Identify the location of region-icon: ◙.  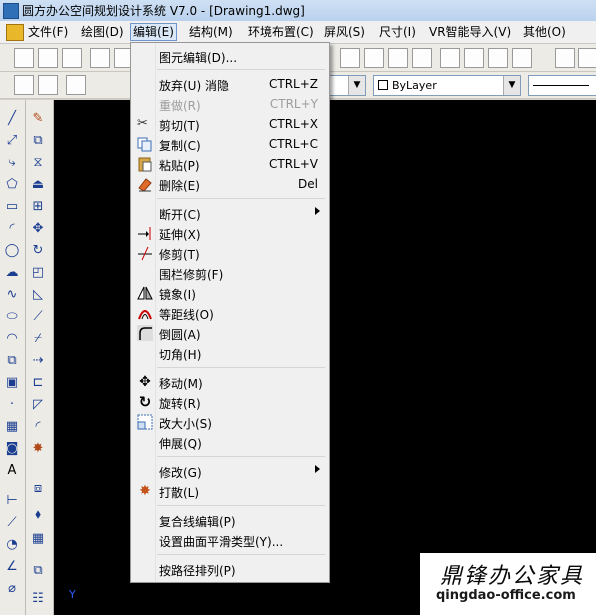
(12, 449).